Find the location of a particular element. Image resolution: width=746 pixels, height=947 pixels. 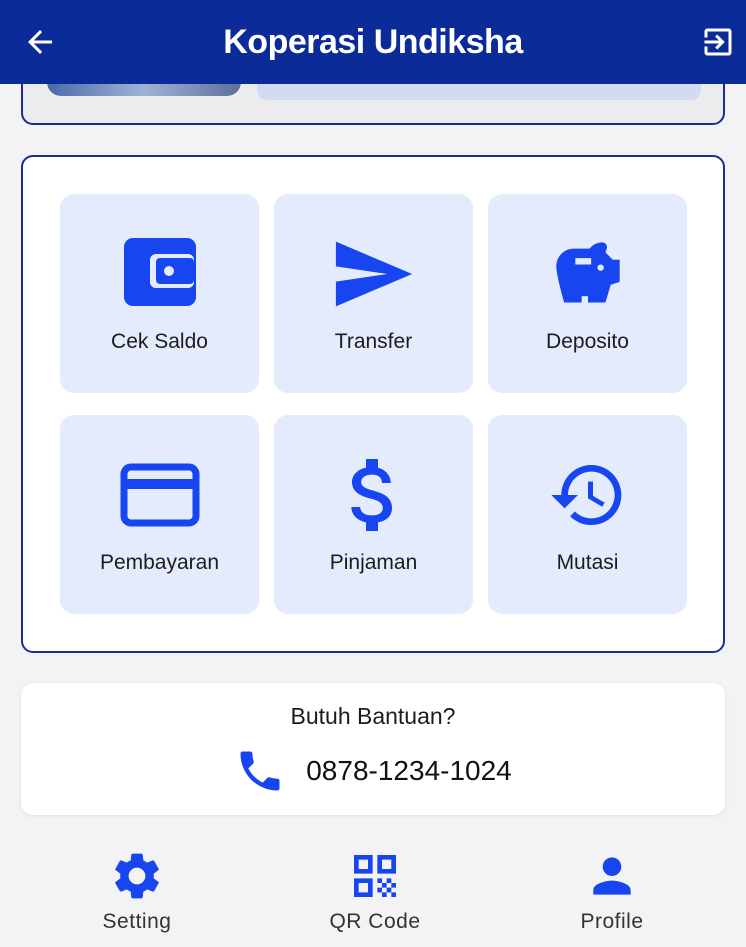

page-title: Koperasi Undiksha is located at coordinates (373, 41).